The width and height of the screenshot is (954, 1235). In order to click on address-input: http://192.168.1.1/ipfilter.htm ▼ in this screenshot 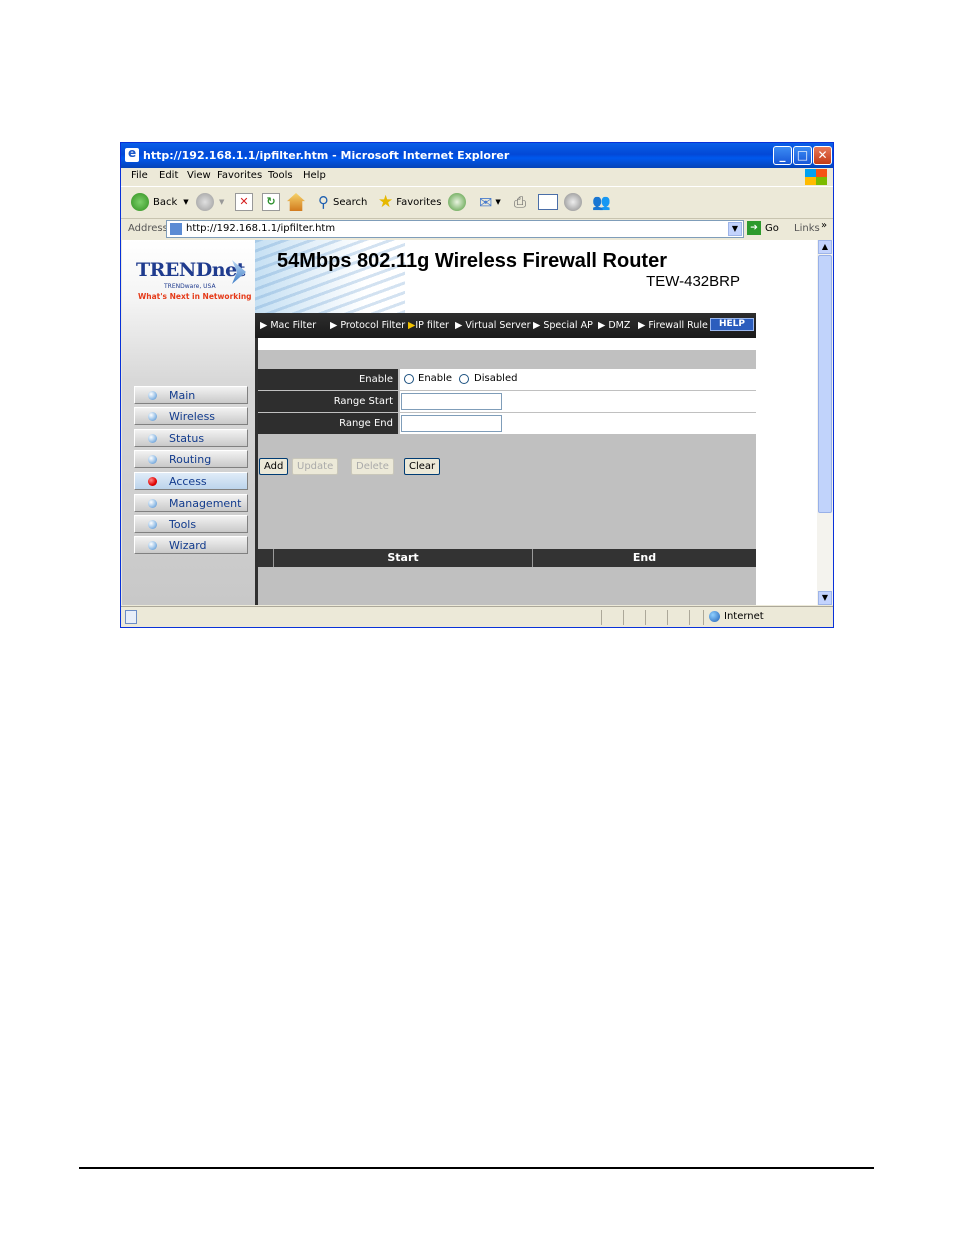, I will do `click(455, 229)`.